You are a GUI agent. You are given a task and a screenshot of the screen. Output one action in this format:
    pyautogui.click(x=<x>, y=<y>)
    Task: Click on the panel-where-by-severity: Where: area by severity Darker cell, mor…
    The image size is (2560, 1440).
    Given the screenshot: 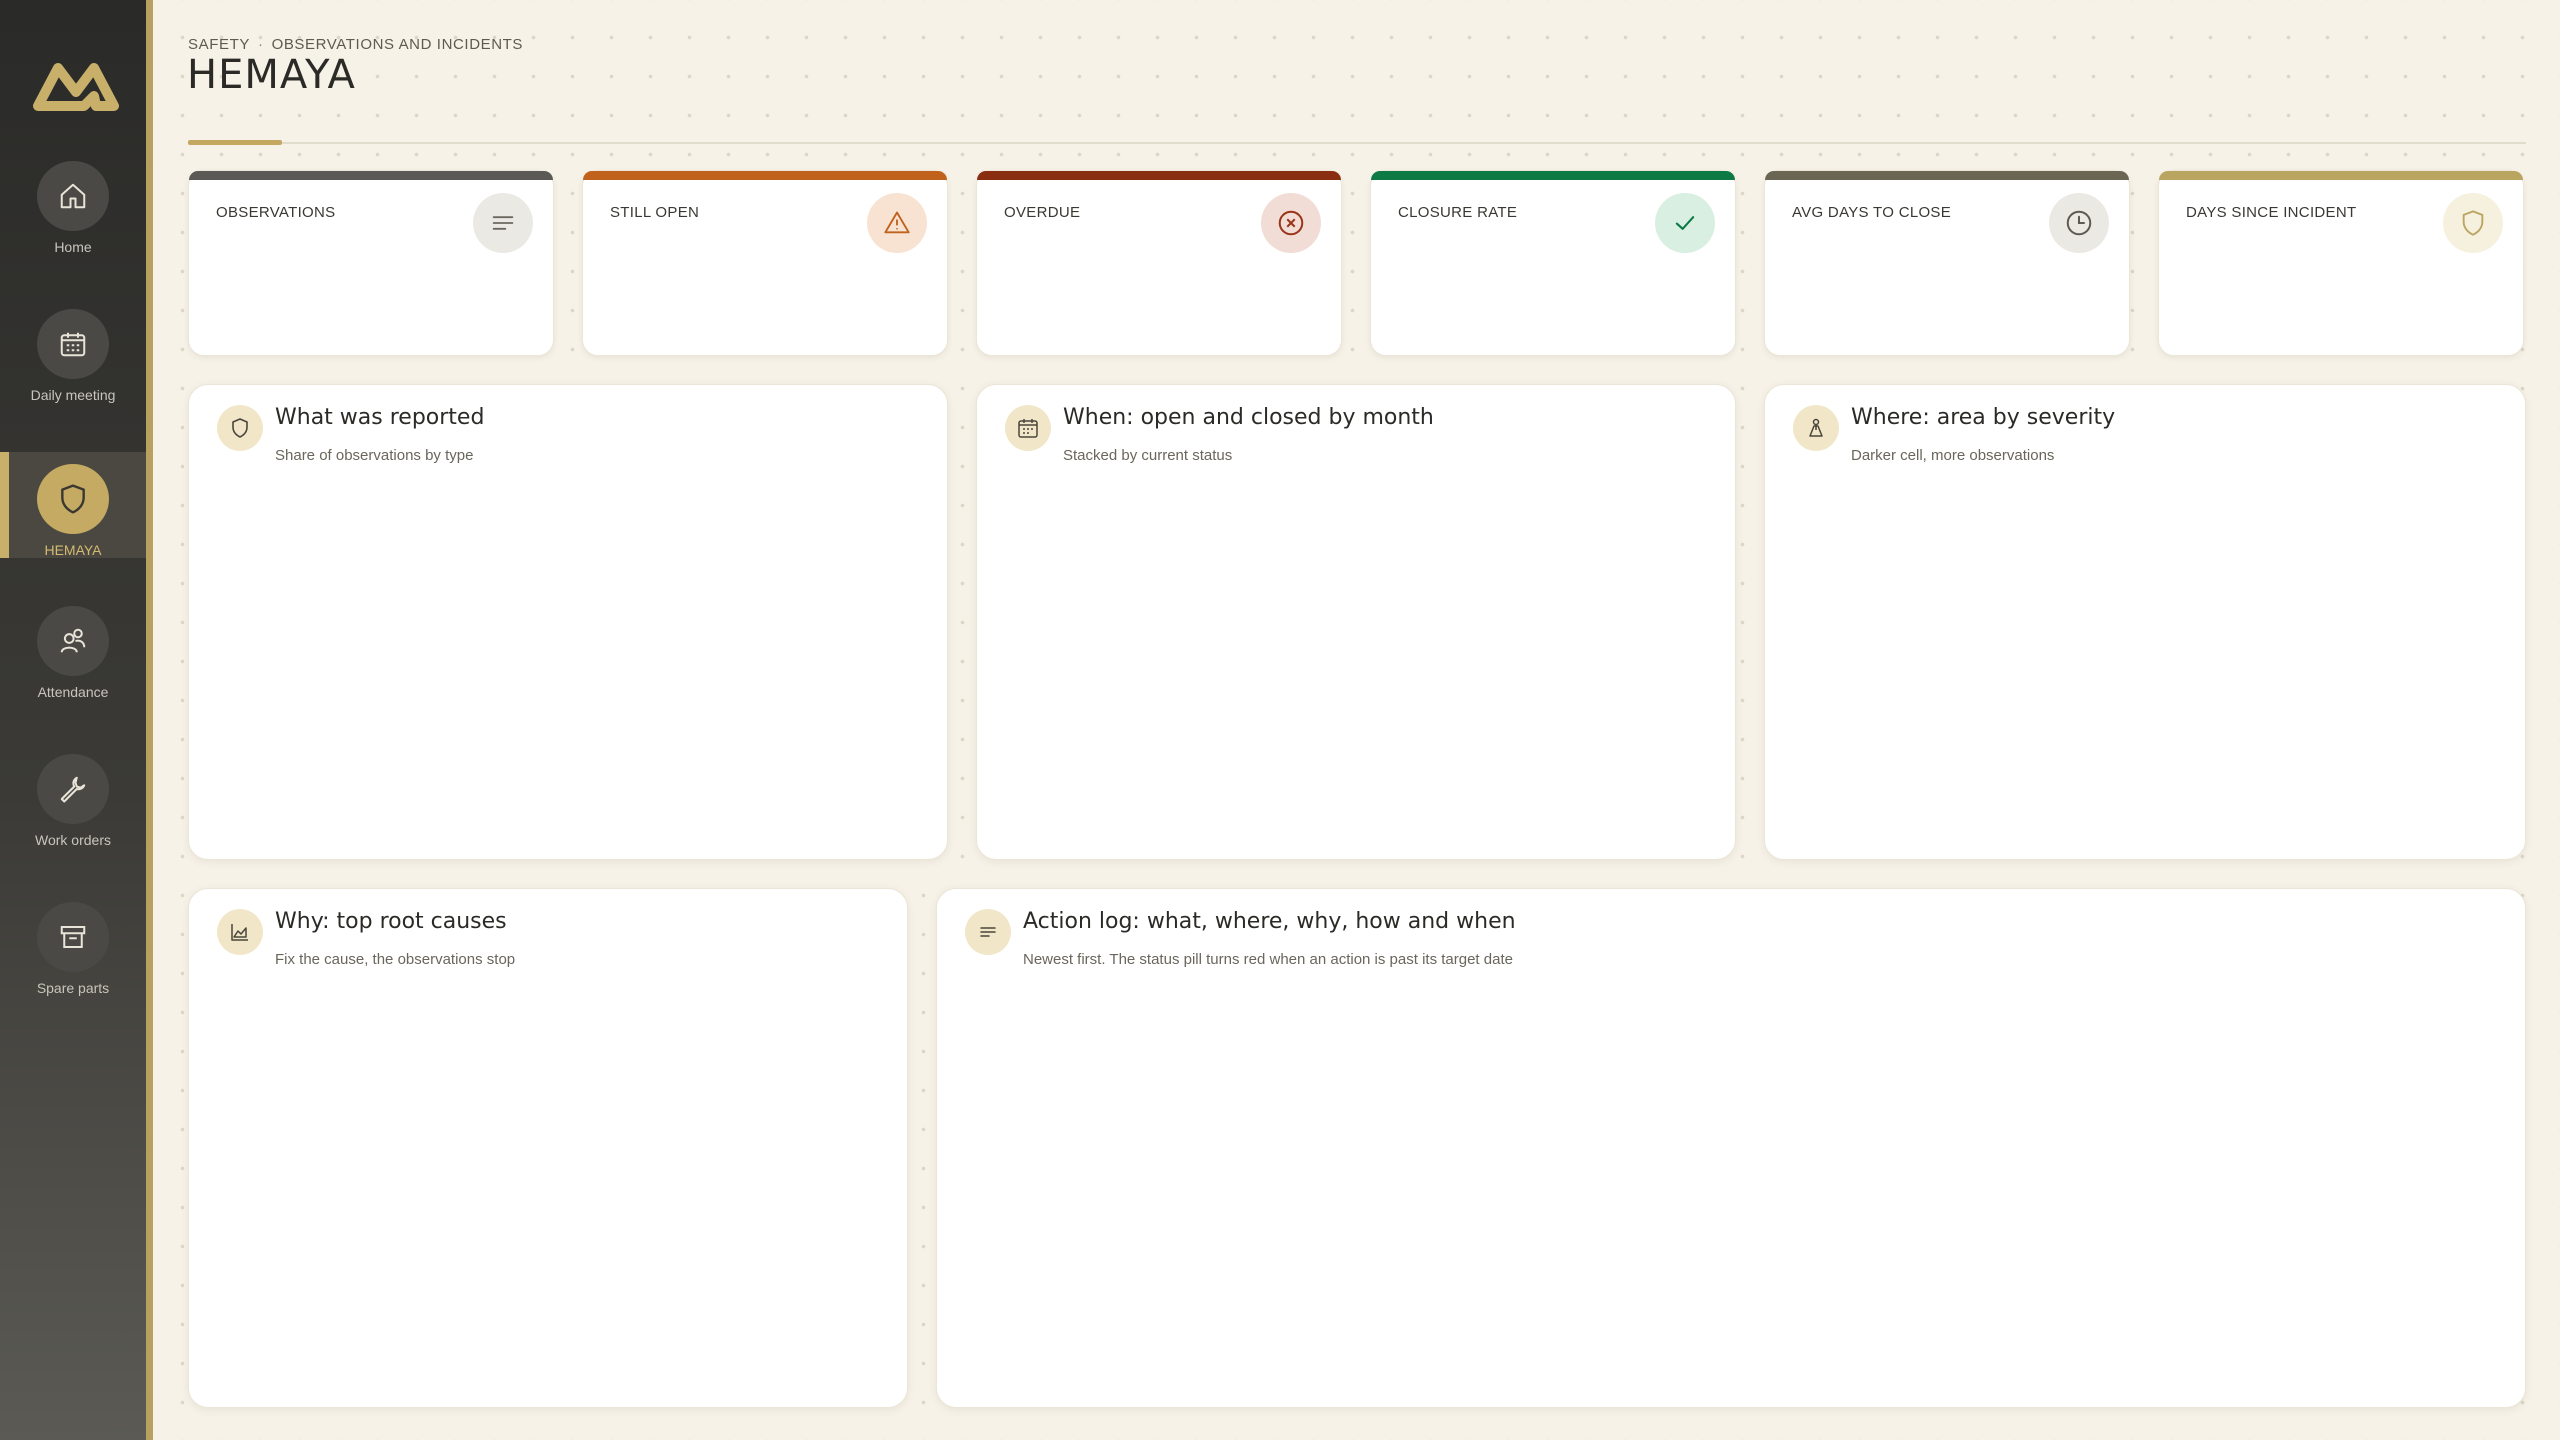 What is the action you would take?
    pyautogui.click(x=2145, y=622)
    